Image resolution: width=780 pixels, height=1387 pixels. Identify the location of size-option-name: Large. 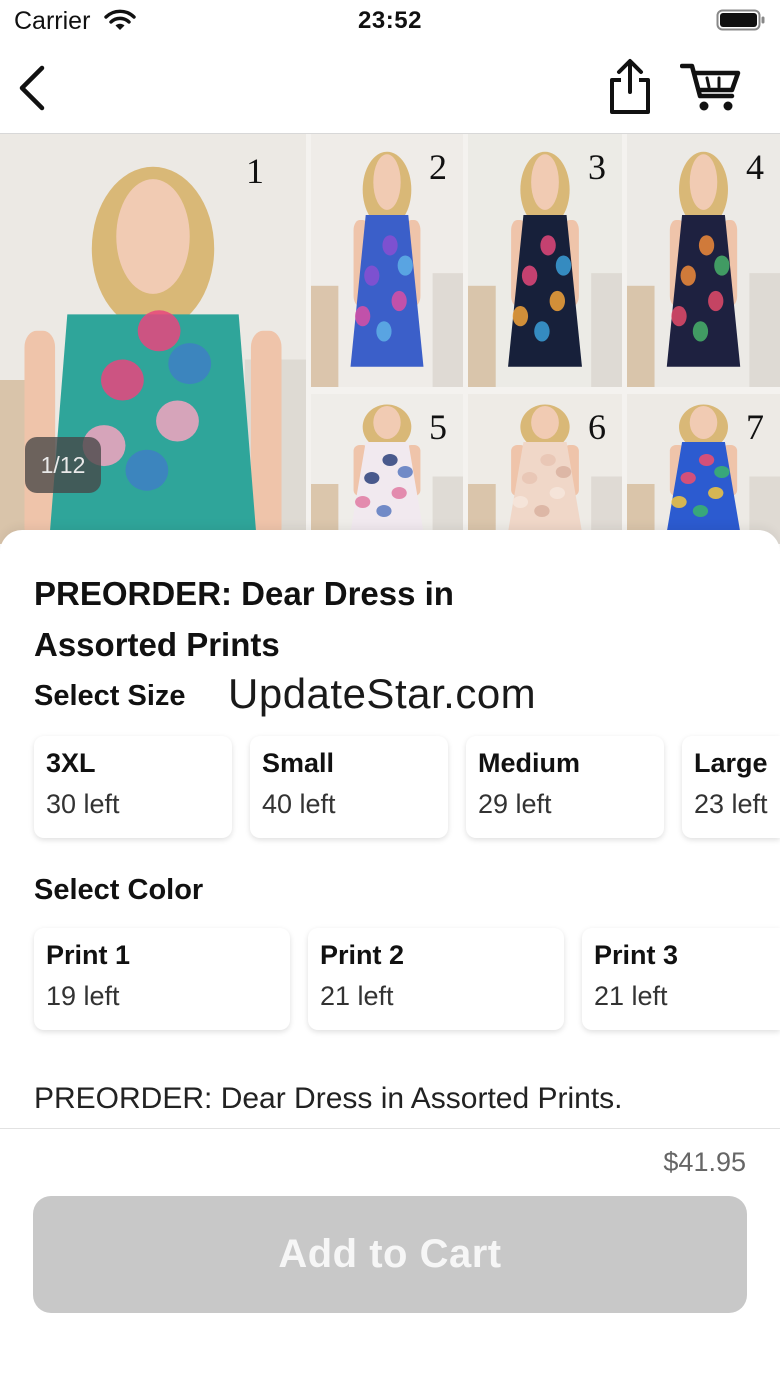
(731, 763).